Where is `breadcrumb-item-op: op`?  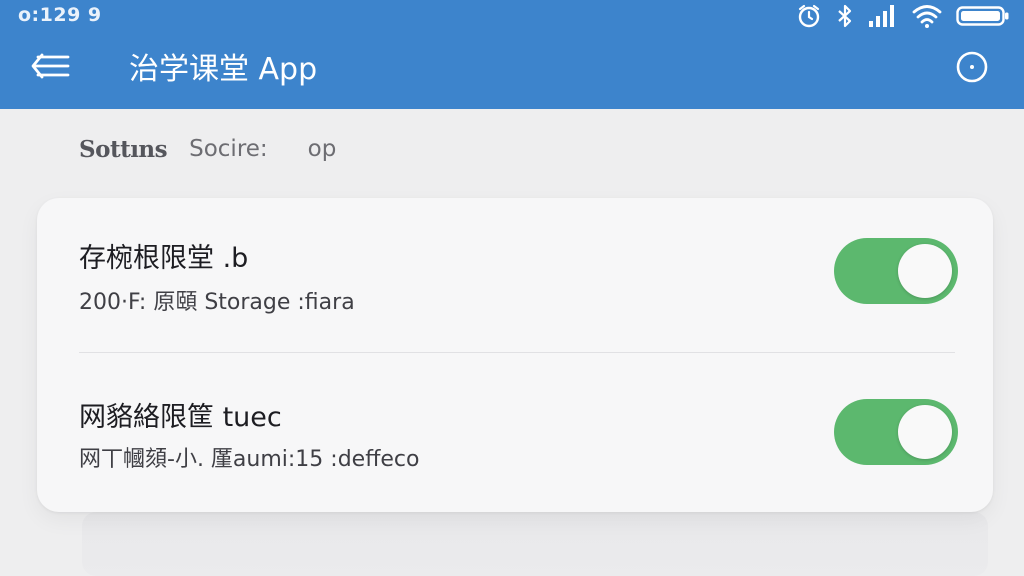
breadcrumb-item-op: op is located at coordinates (322, 149).